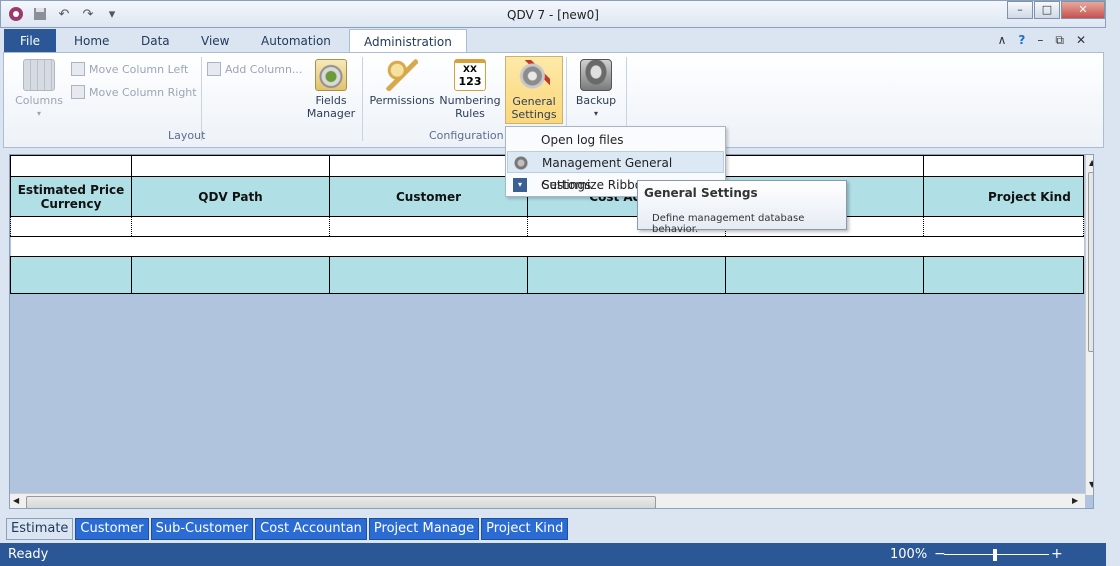  I want to click on zoom-slider-thumb, so click(995, 555).